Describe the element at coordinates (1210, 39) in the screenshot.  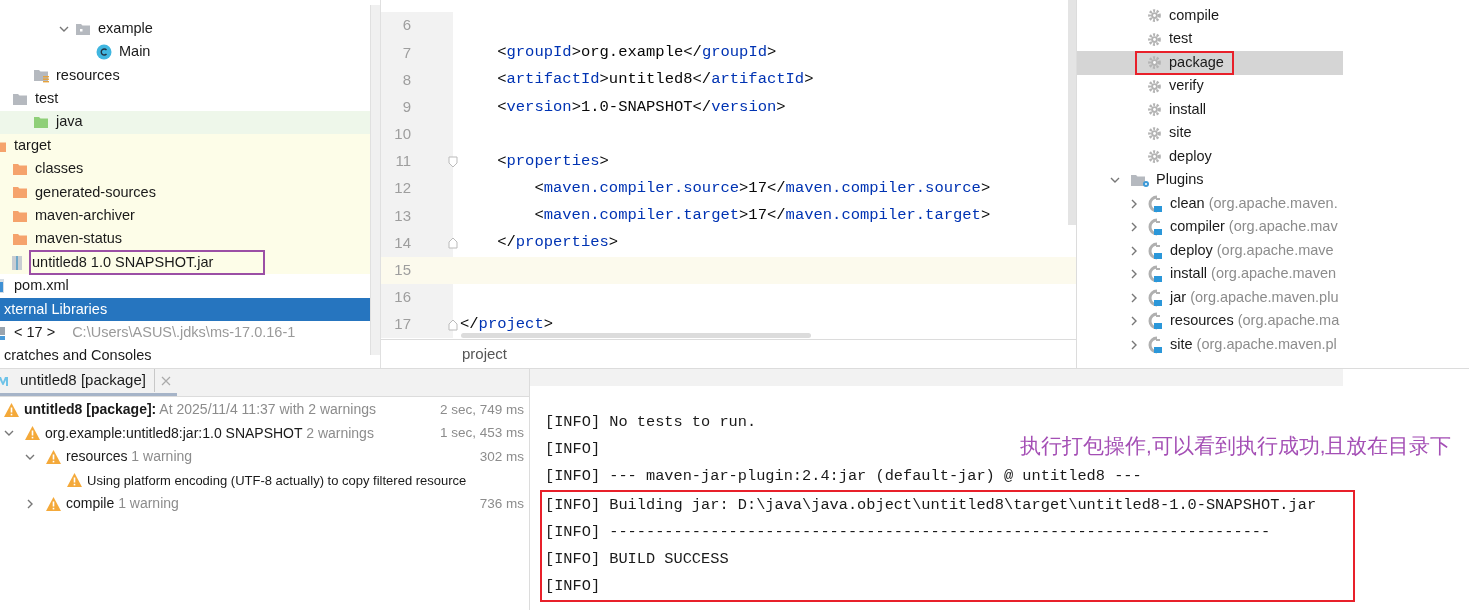
I see `lifecycle-item: test` at that location.